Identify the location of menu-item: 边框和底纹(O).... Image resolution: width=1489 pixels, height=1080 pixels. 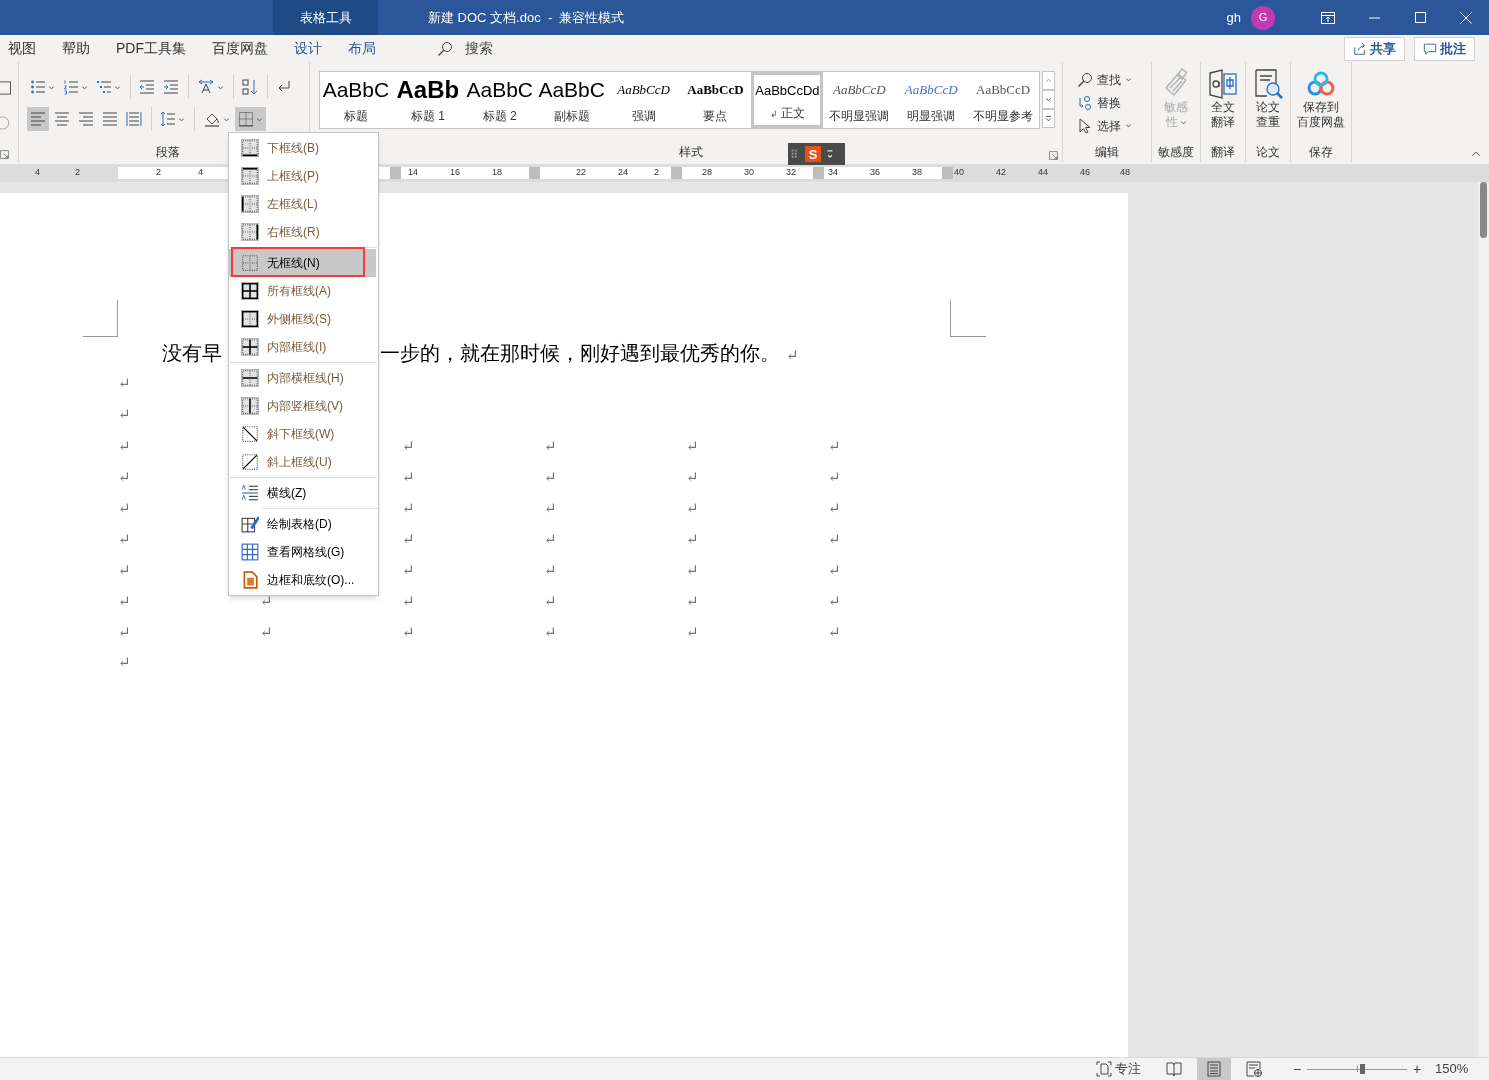
(302, 580).